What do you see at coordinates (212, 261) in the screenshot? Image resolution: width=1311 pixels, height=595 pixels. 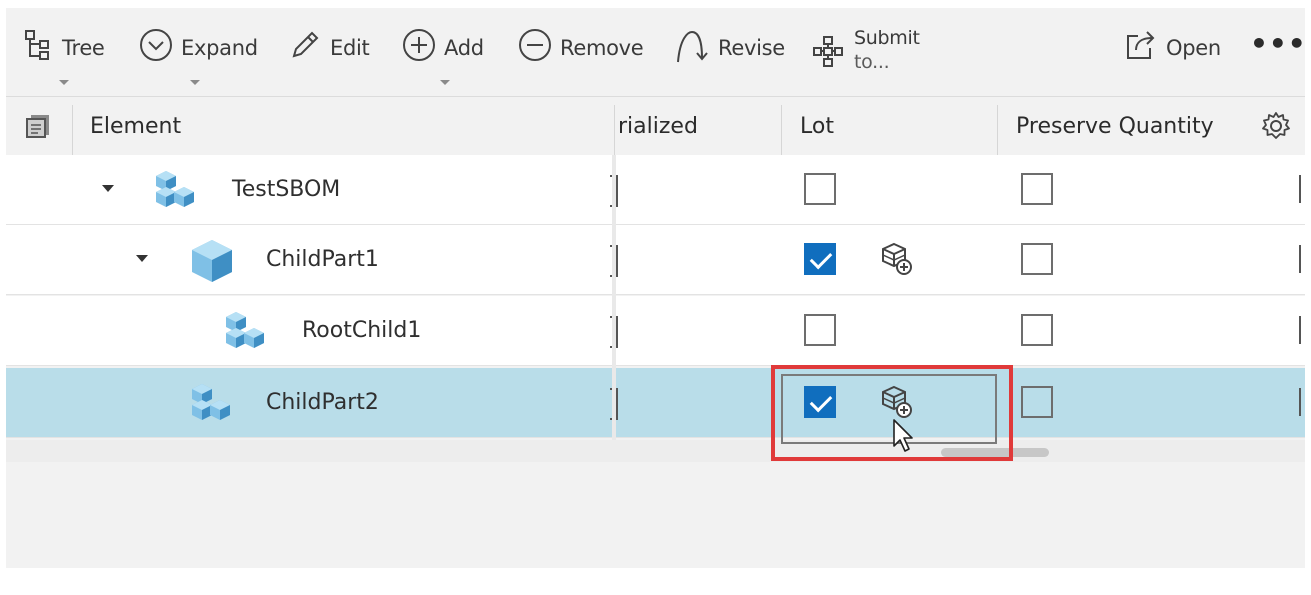 I see `part-cube-icon` at bounding box center [212, 261].